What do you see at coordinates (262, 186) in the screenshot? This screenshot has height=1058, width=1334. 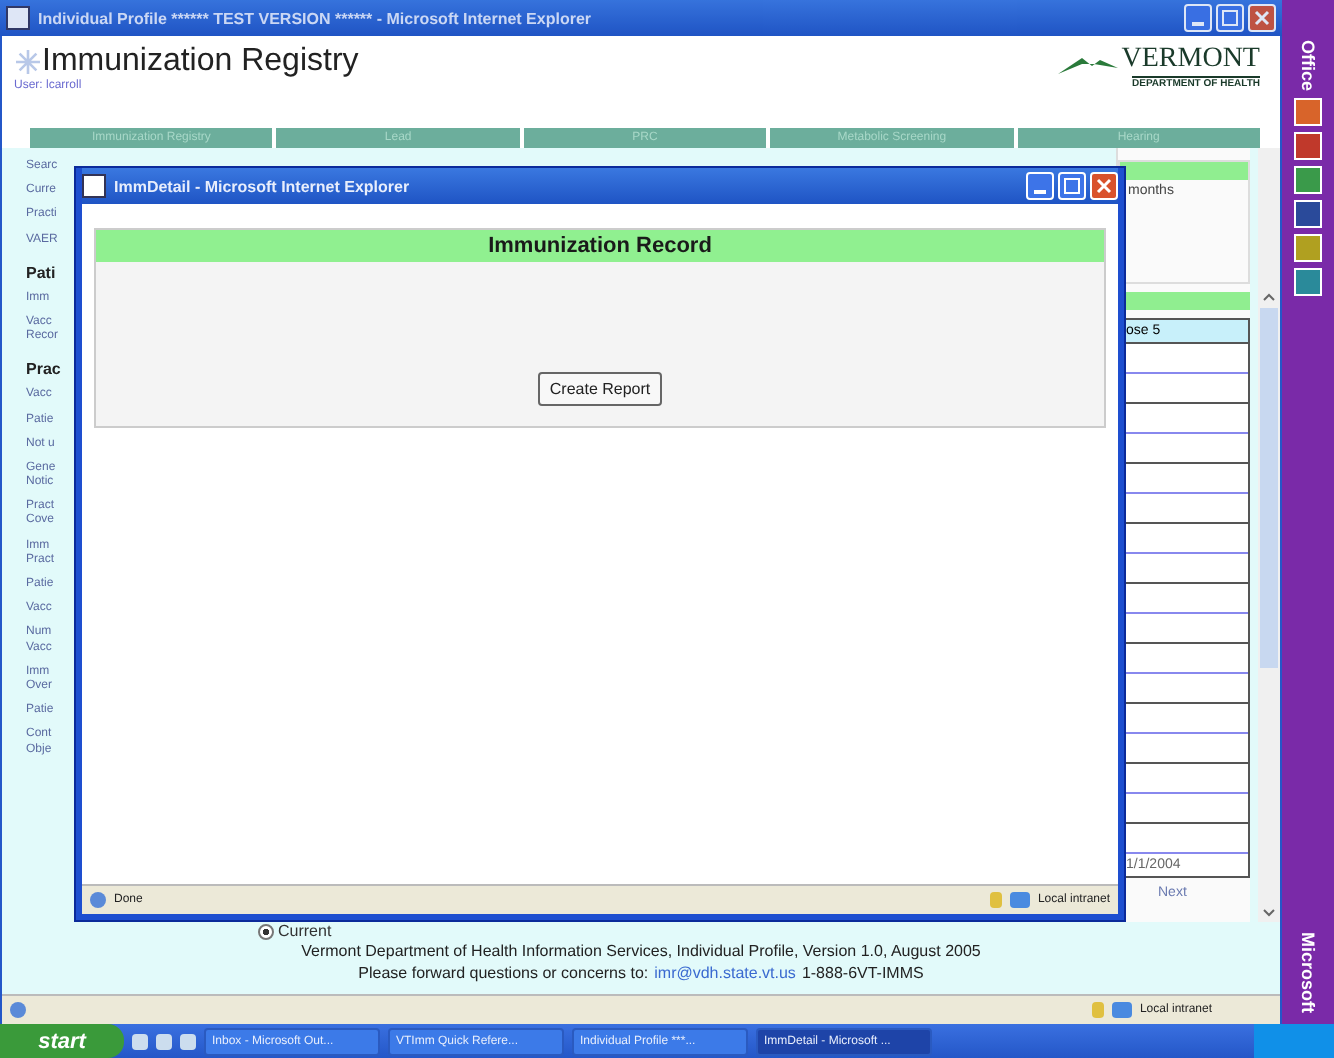 I see `popup-title: ImmDetail - Microsoft Internet Explorer` at bounding box center [262, 186].